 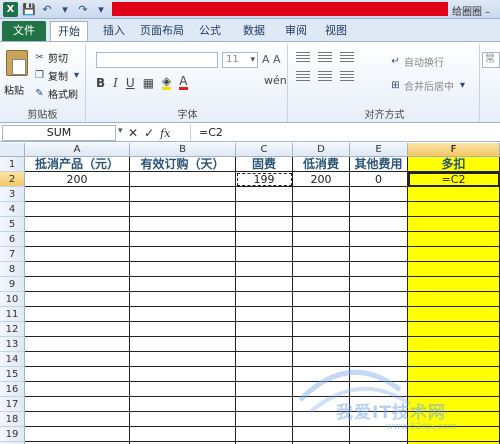 I want to click on align-center-icon, so click(x=325, y=77).